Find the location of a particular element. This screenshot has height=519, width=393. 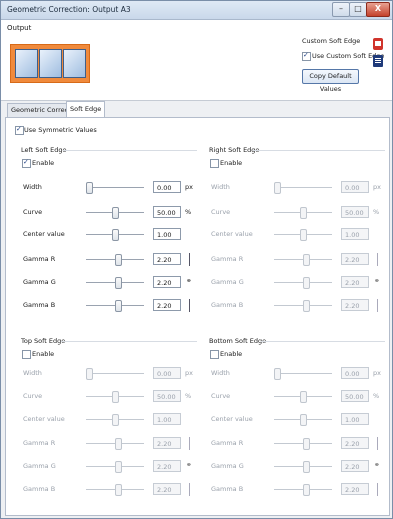

right-gamma-g-input: 2.20 is located at coordinates (355, 282).